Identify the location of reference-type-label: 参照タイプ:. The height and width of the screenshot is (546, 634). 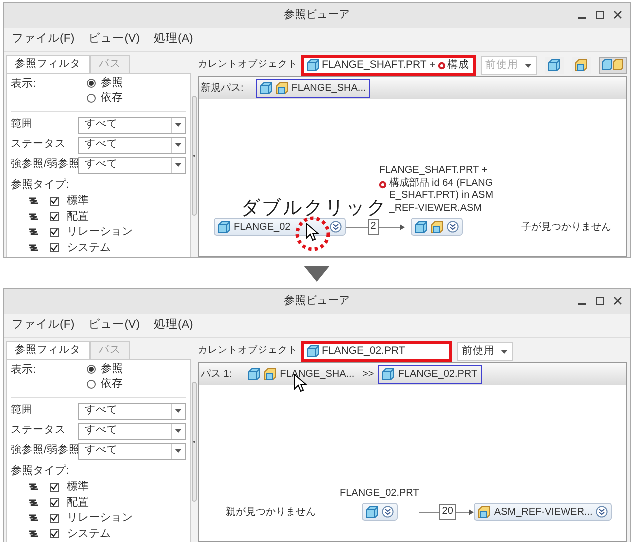
(40, 185).